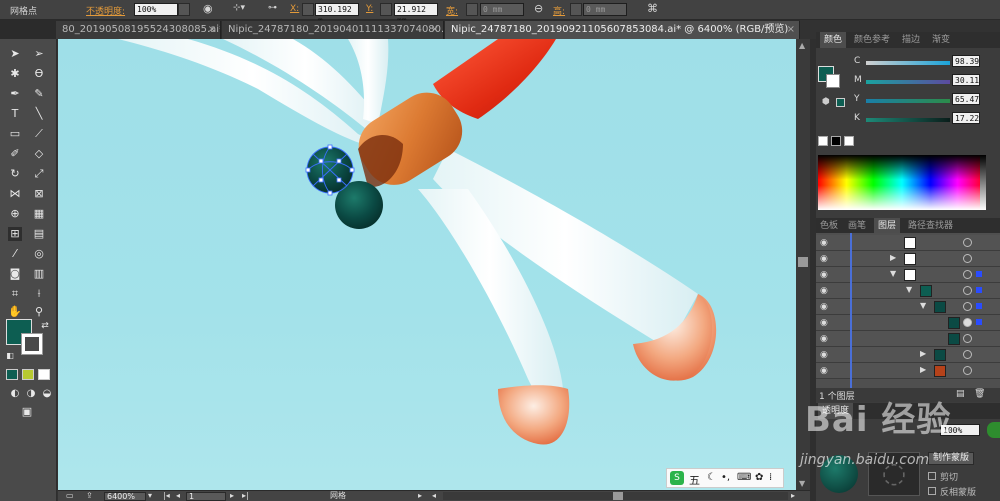 The width and height of the screenshot is (1000, 501). I want to click on channel-c-input: 98.39, so click(966, 61).